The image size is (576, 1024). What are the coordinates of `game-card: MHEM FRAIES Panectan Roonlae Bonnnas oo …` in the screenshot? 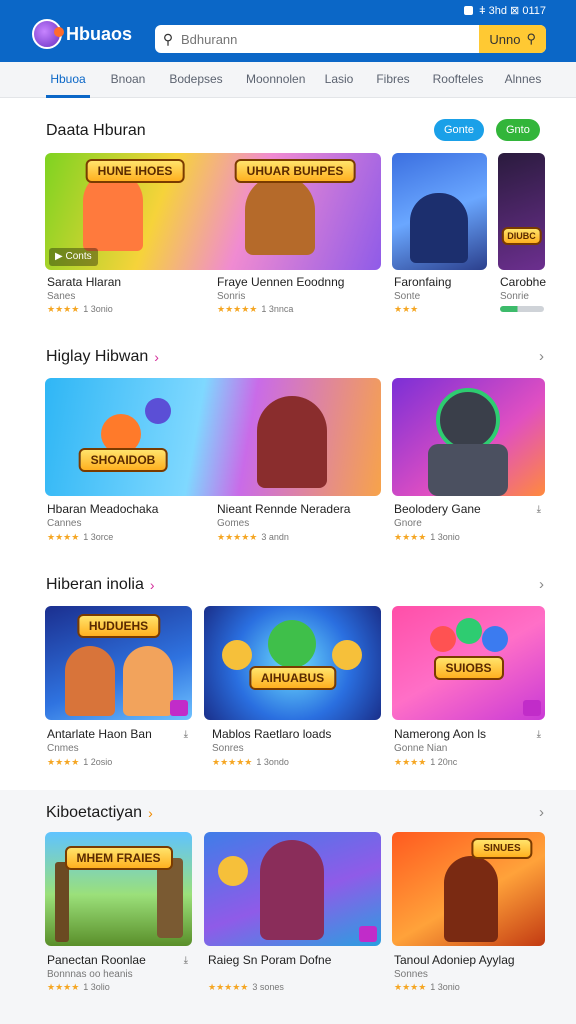 It's located at (118, 917).